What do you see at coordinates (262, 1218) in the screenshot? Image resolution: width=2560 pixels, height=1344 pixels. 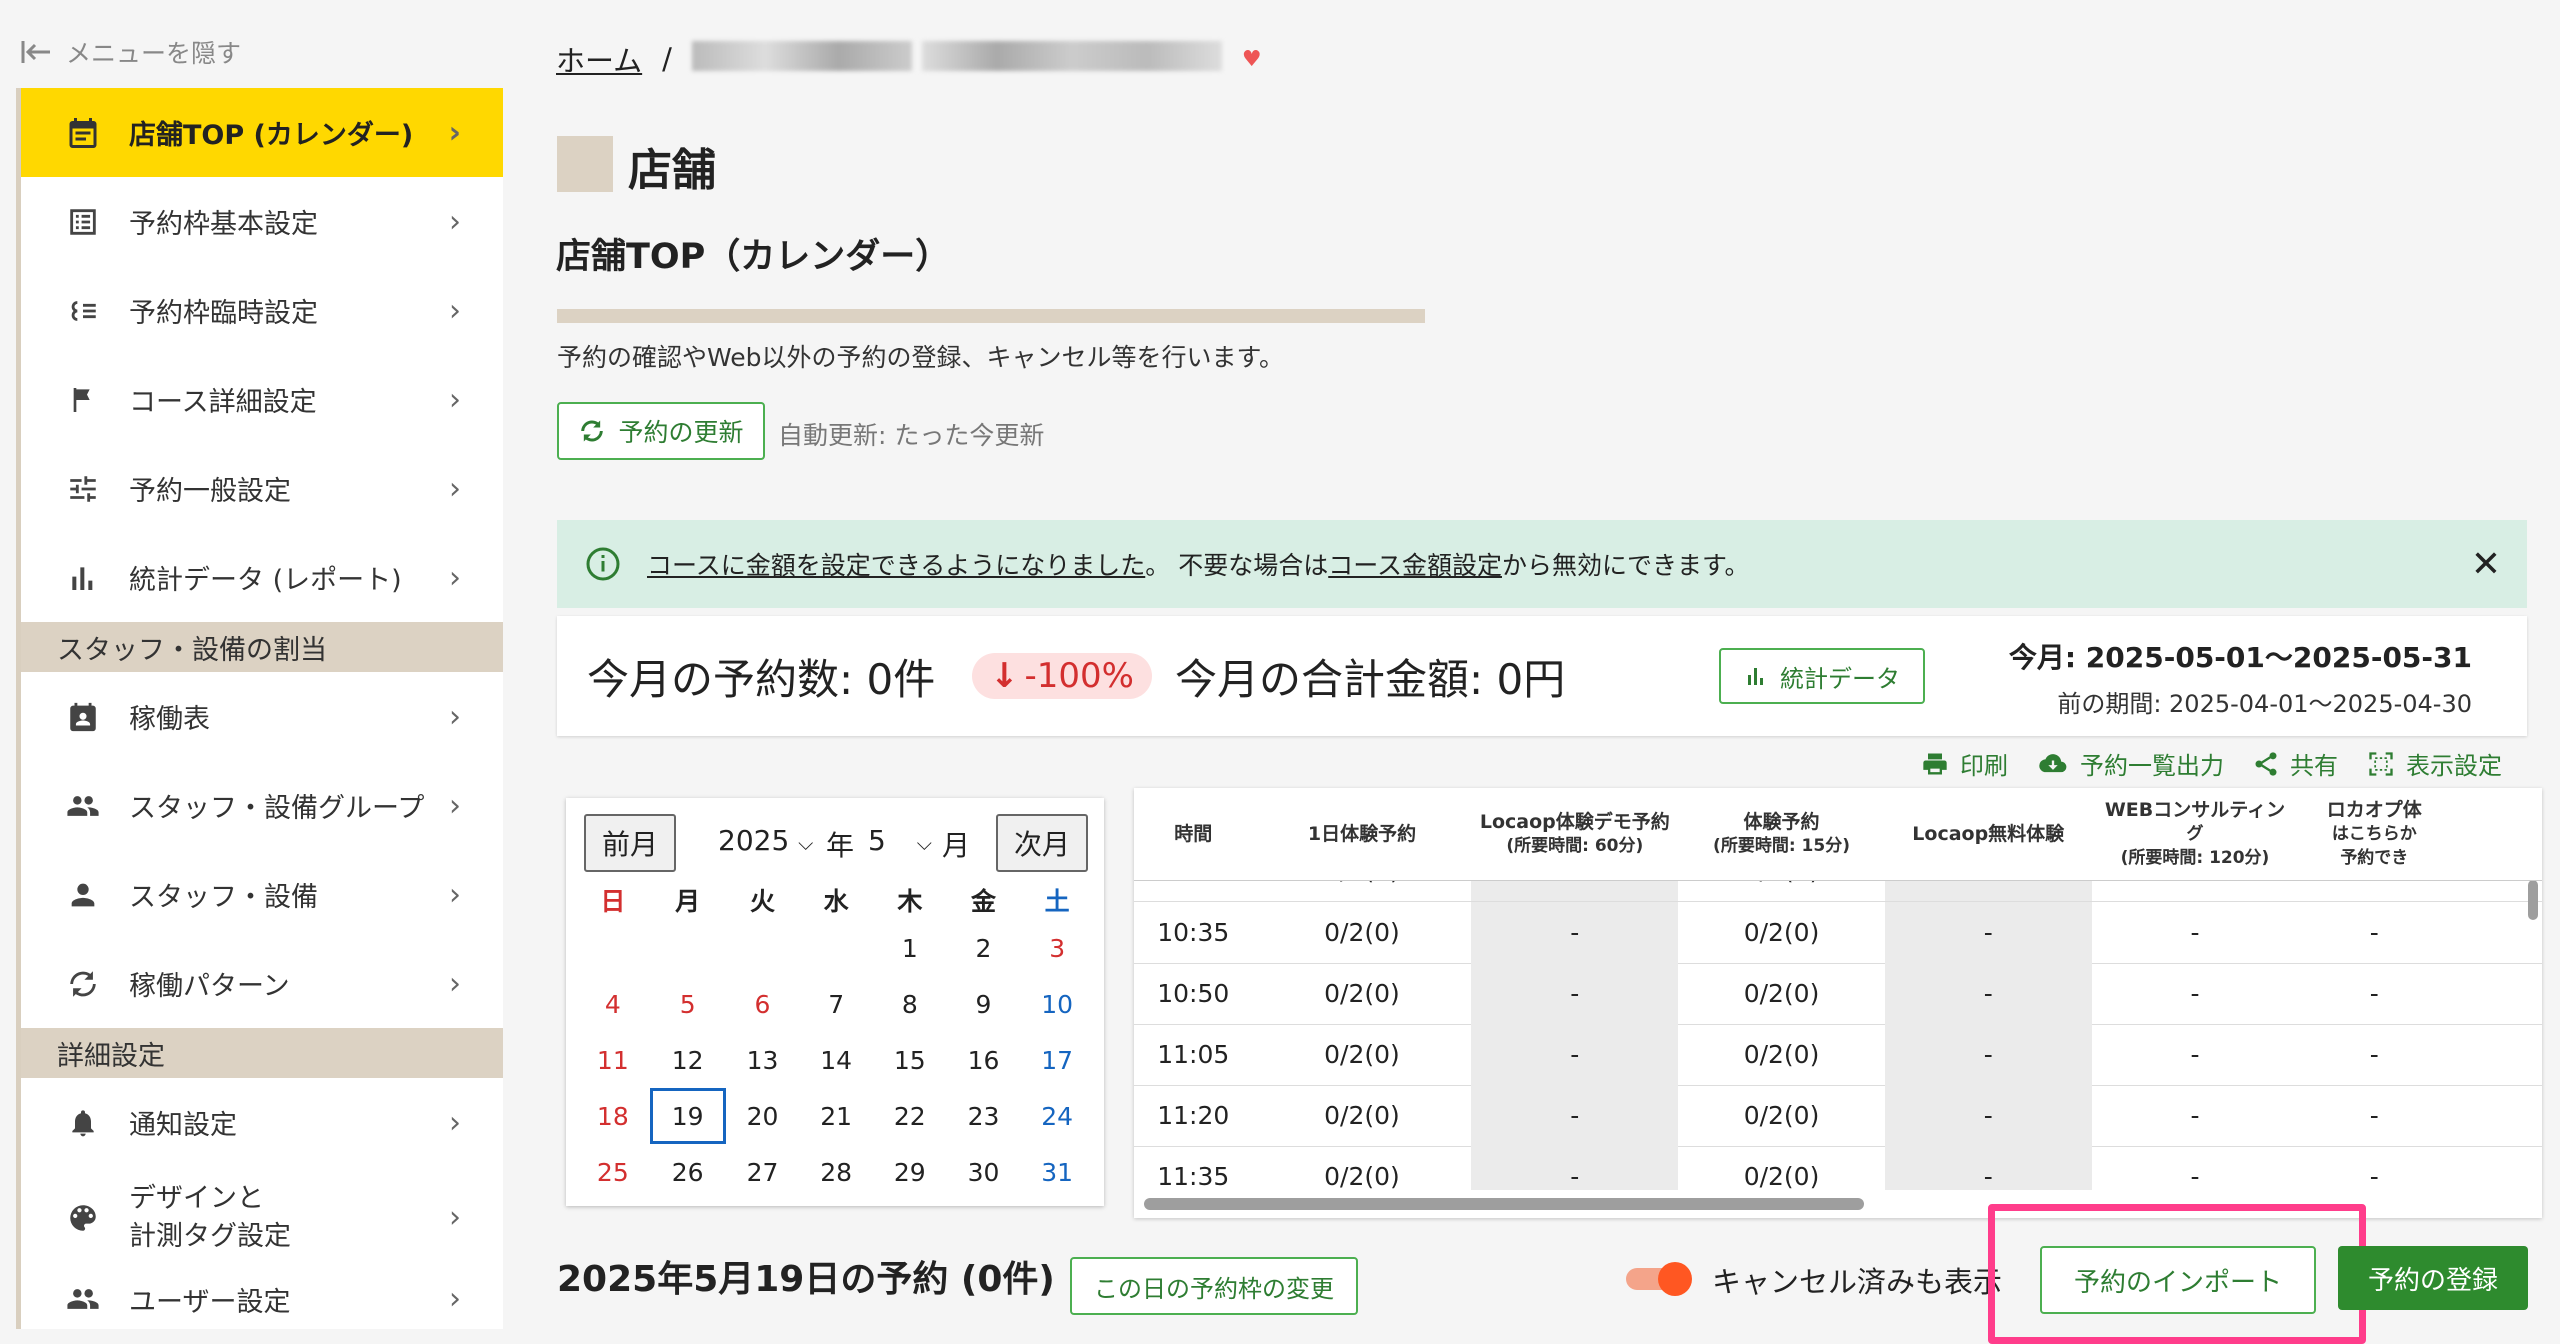 I see `sidebar-item-design: デザインと 計測タグ設定 ›` at bounding box center [262, 1218].